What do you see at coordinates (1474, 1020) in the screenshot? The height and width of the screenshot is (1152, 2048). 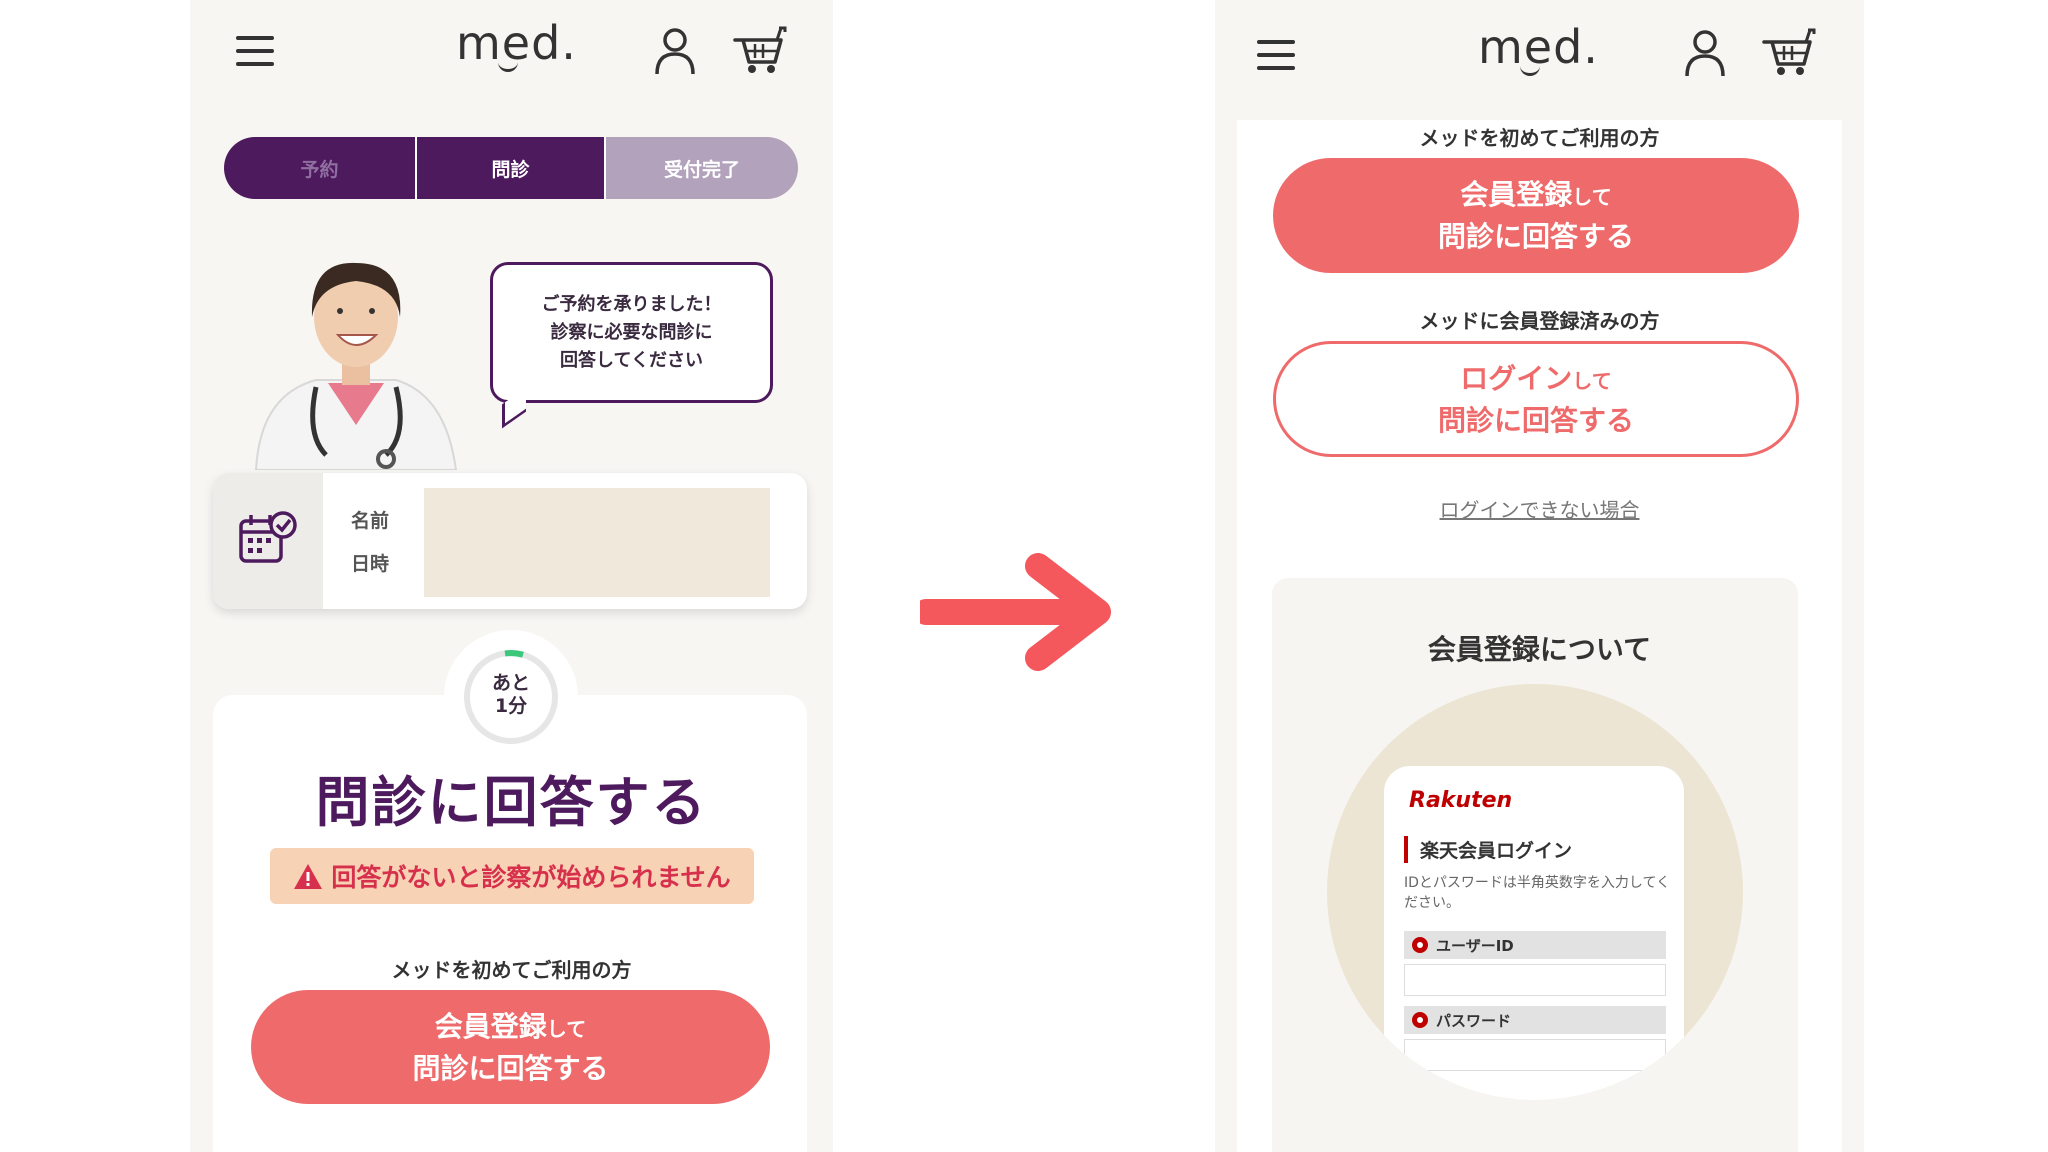 I see `password-label-text: パスワード` at bounding box center [1474, 1020].